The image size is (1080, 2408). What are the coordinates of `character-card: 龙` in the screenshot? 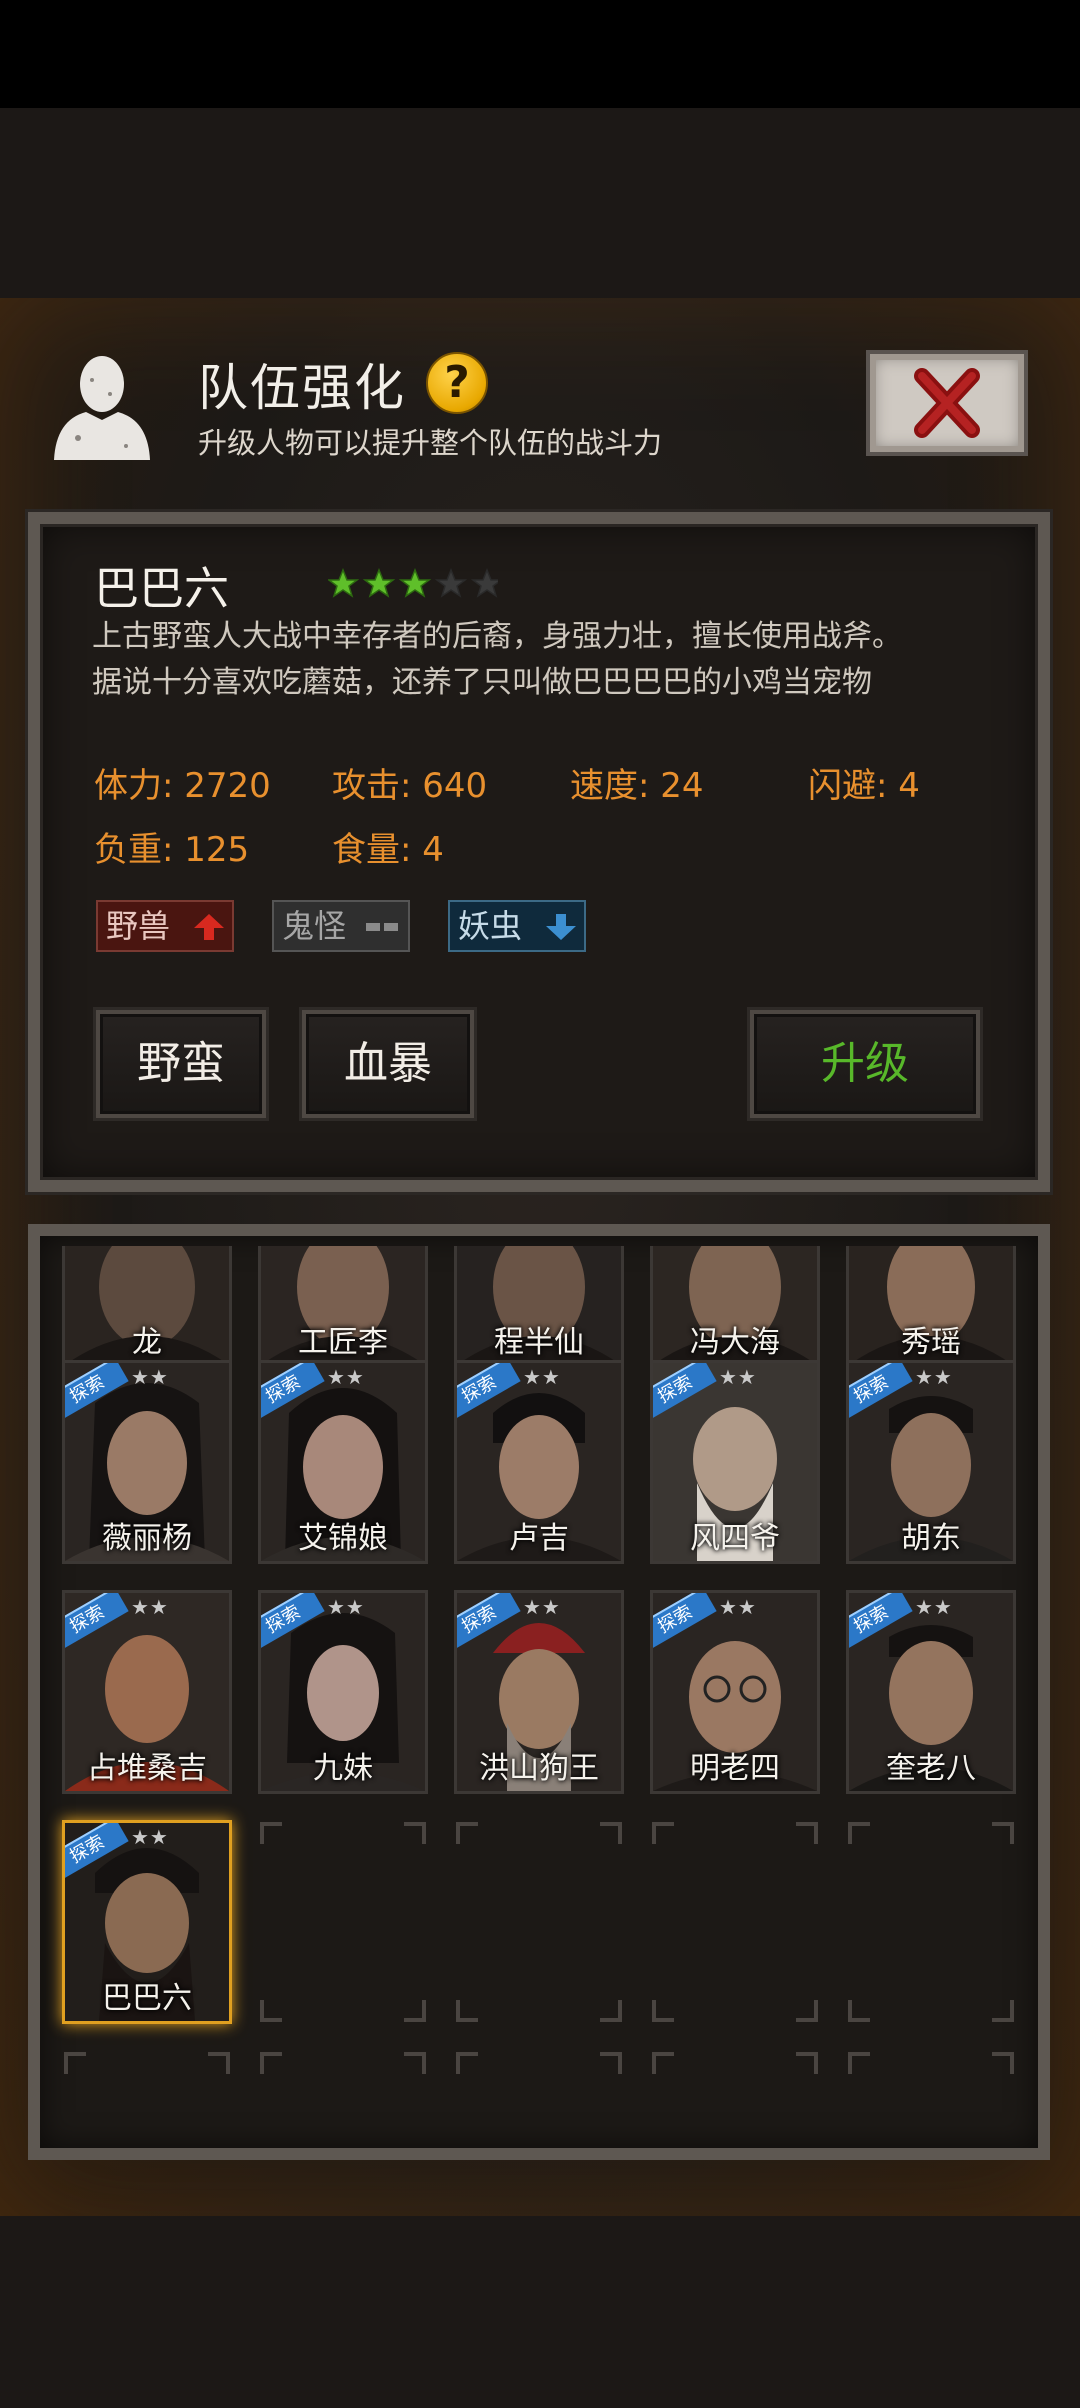 It's located at (147, 1307).